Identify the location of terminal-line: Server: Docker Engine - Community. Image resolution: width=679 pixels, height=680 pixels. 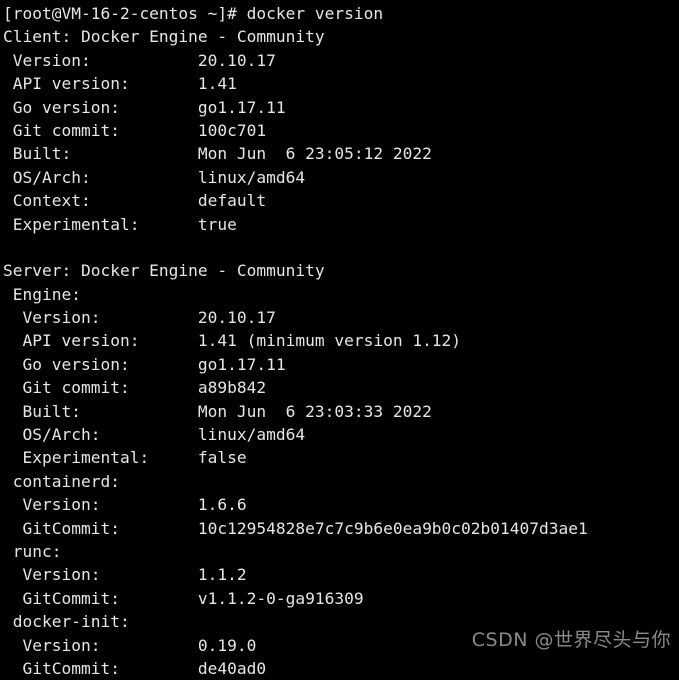
(164, 271).